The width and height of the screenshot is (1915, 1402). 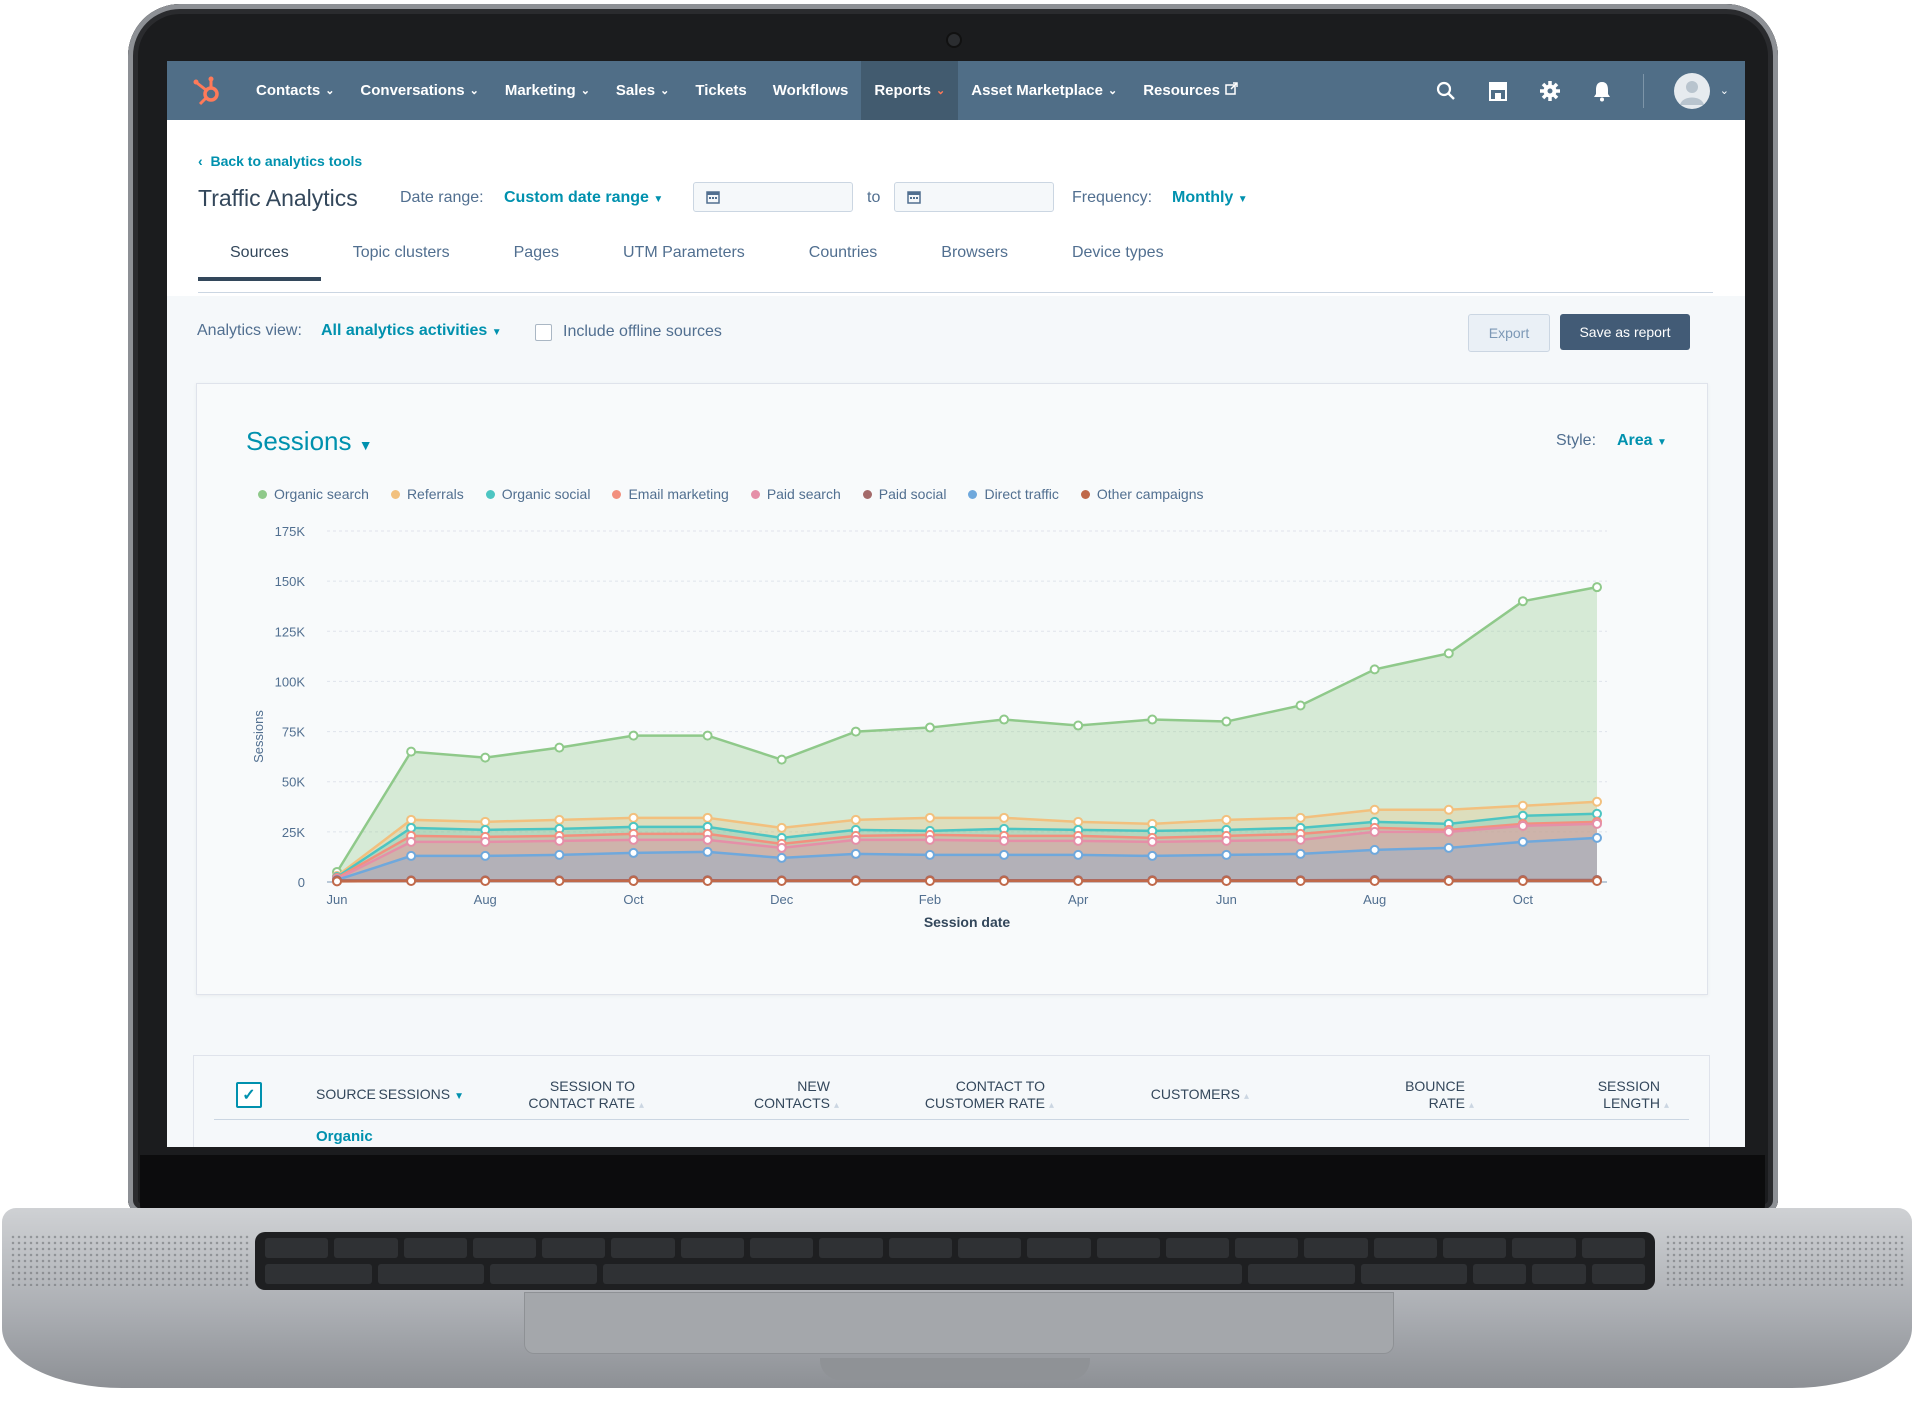 I want to click on table-header-contact-to-customer-rate: CONTACT TO CUSTOMER RATE ▴, so click(x=979, y=1096).